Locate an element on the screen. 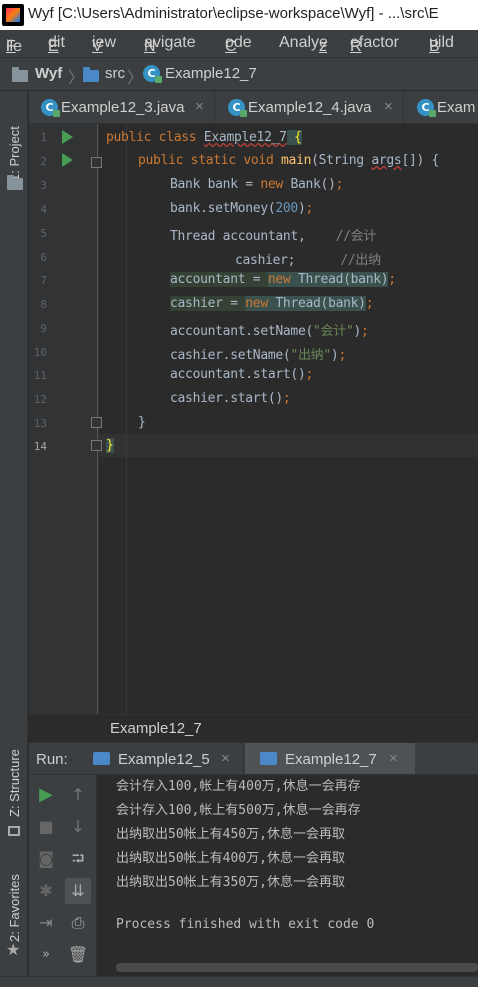  project-folder-icon is located at coordinates (20, 74).